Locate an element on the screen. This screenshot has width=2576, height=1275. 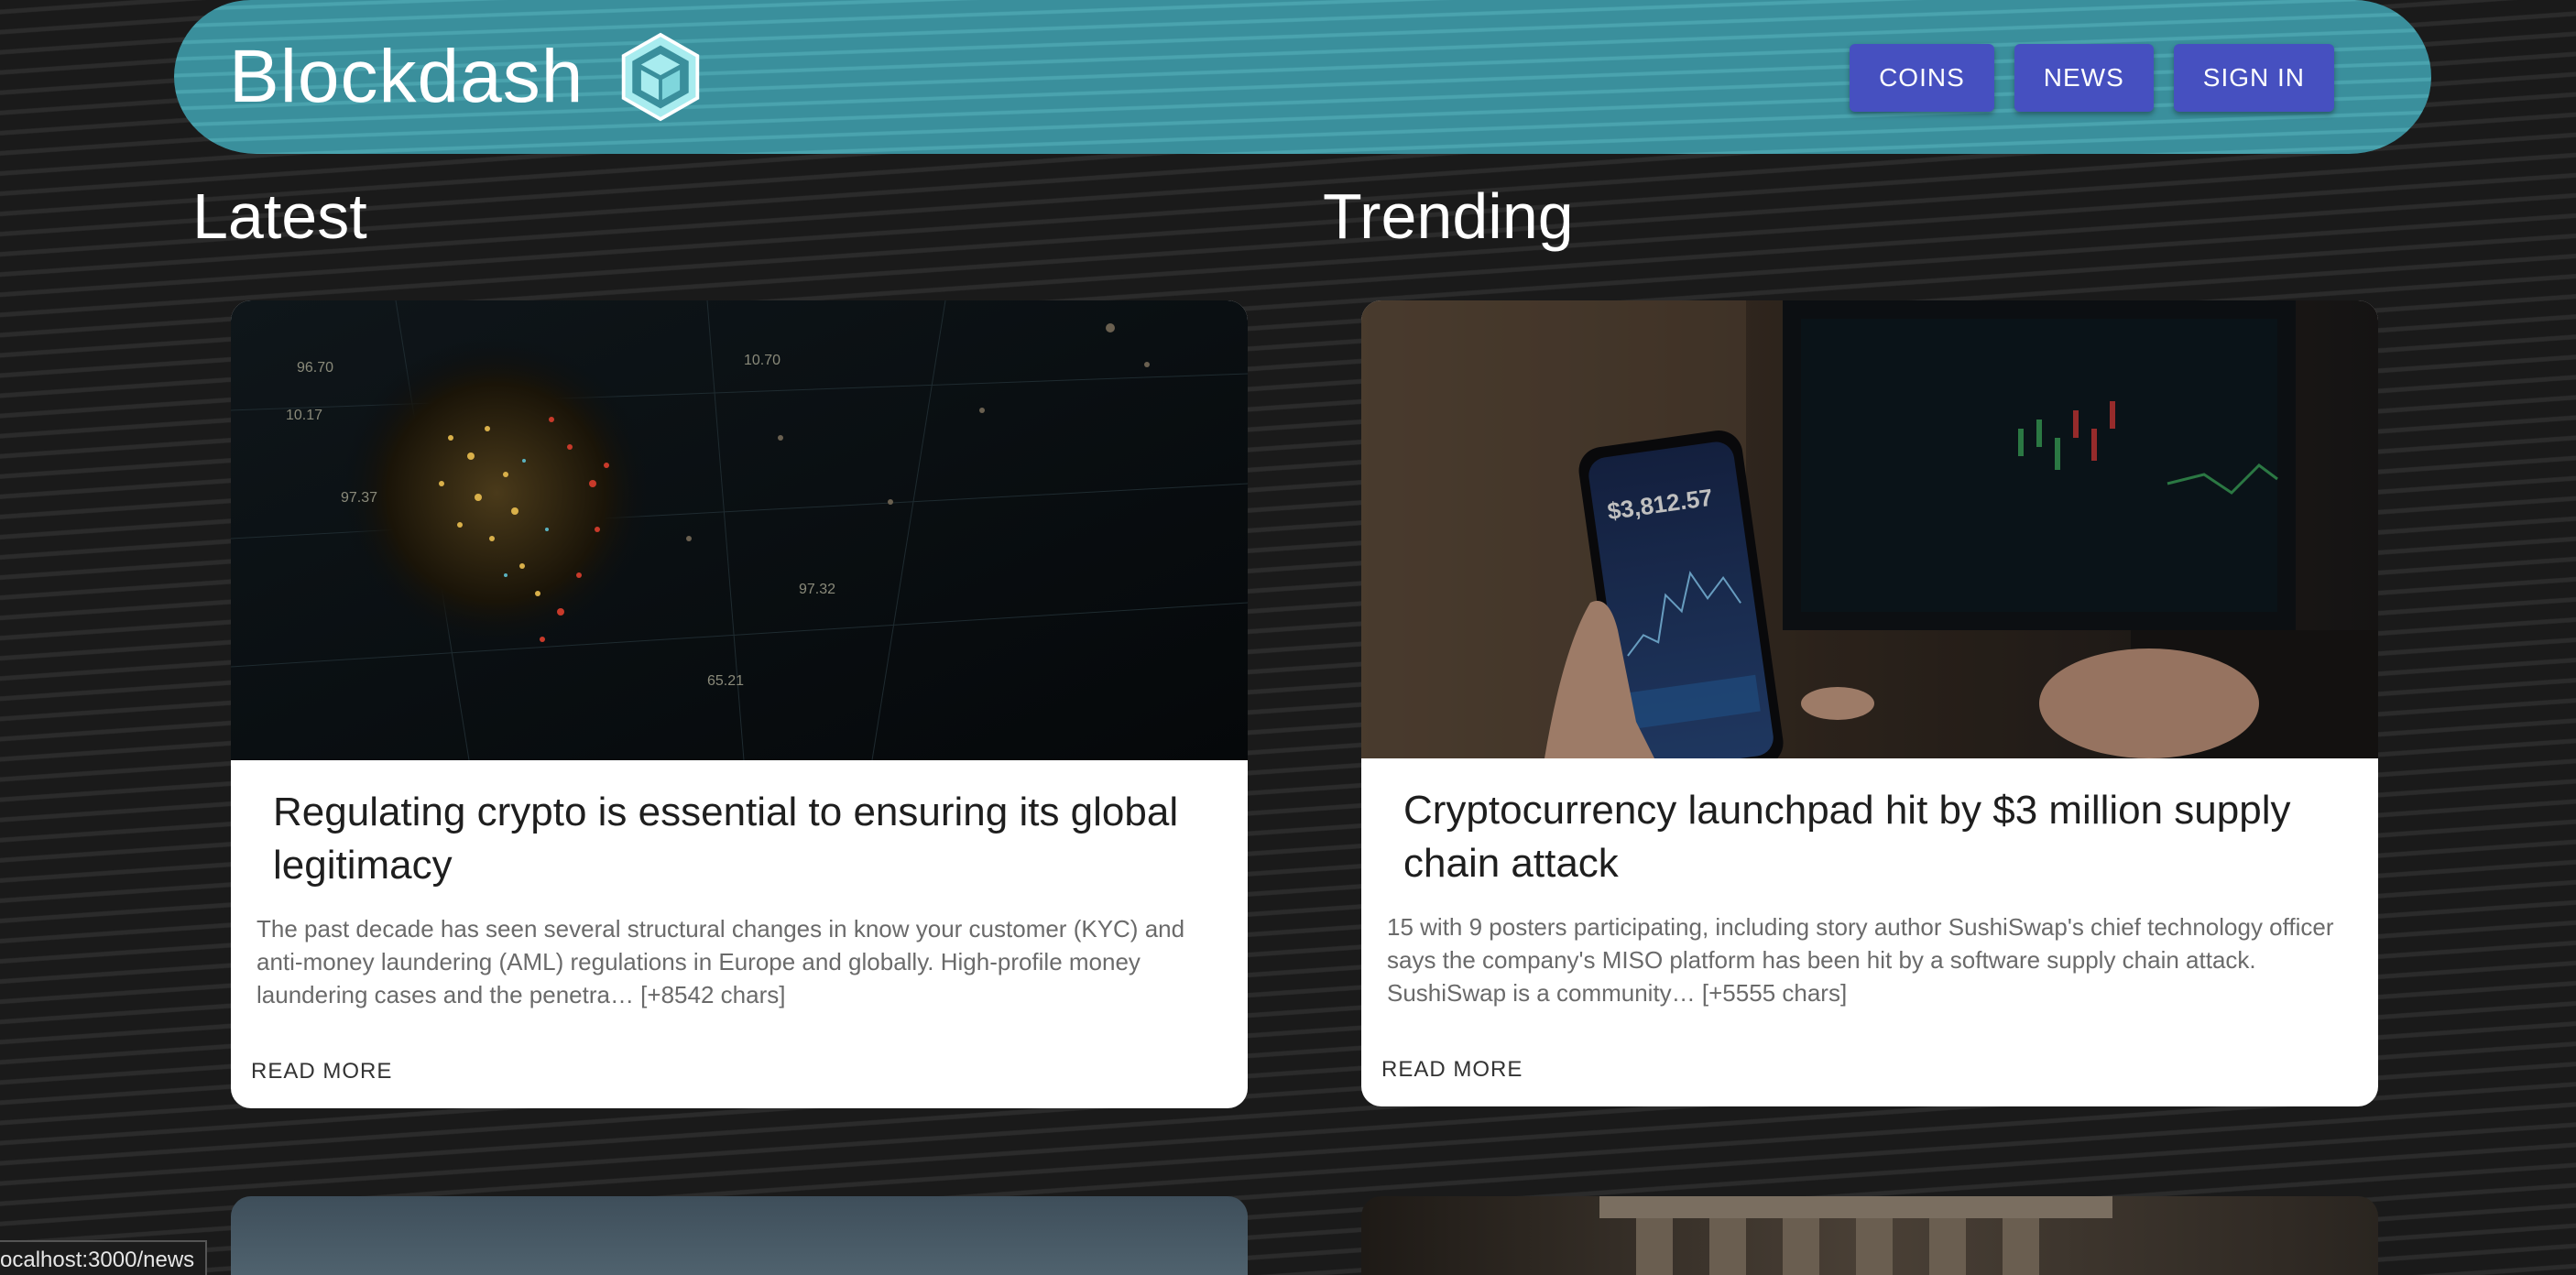
svg-text: 65.21 is located at coordinates (725, 681).